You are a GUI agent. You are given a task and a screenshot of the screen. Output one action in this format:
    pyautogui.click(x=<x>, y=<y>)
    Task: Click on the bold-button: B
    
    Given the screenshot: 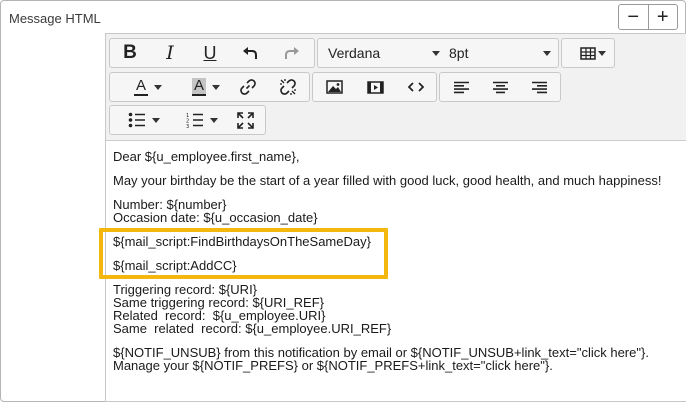 What is the action you would take?
    pyautogui.click(x=130, y=53)
    